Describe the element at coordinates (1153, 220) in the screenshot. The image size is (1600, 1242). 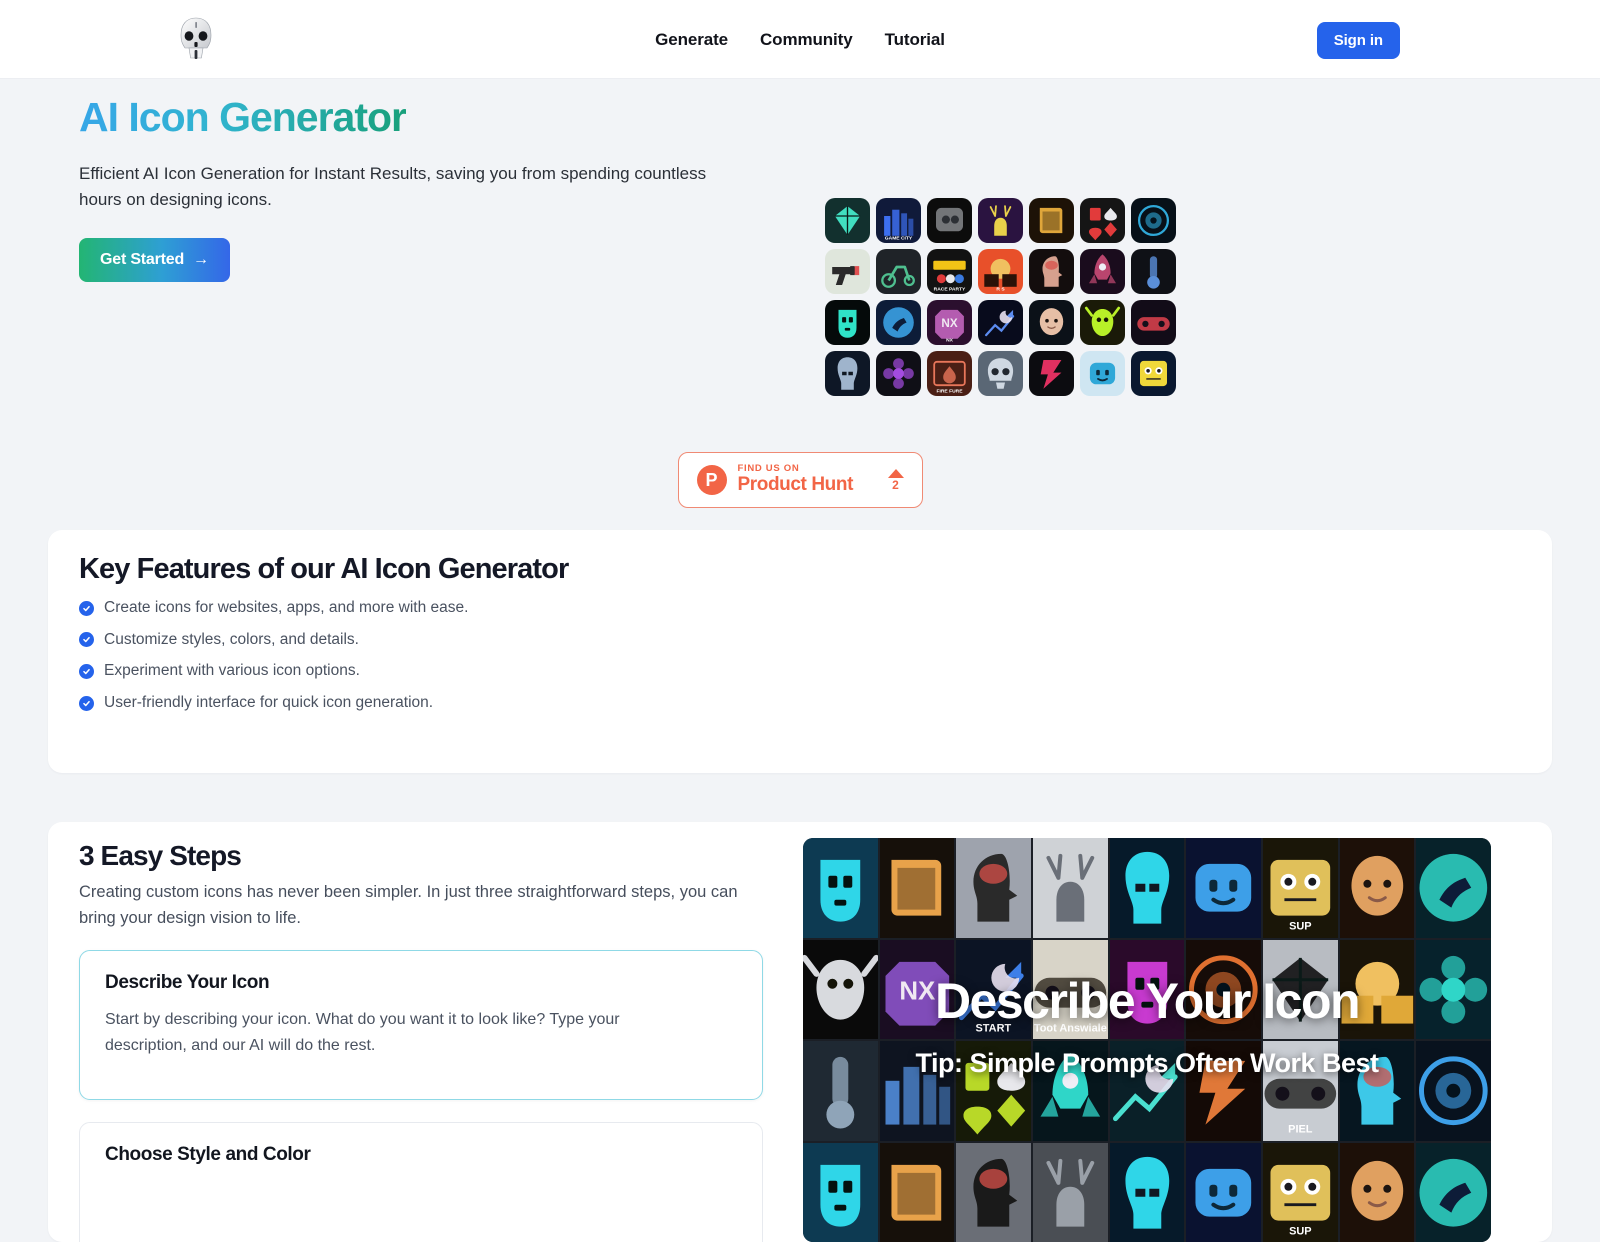
I see `eye-tech-icon` at that location.